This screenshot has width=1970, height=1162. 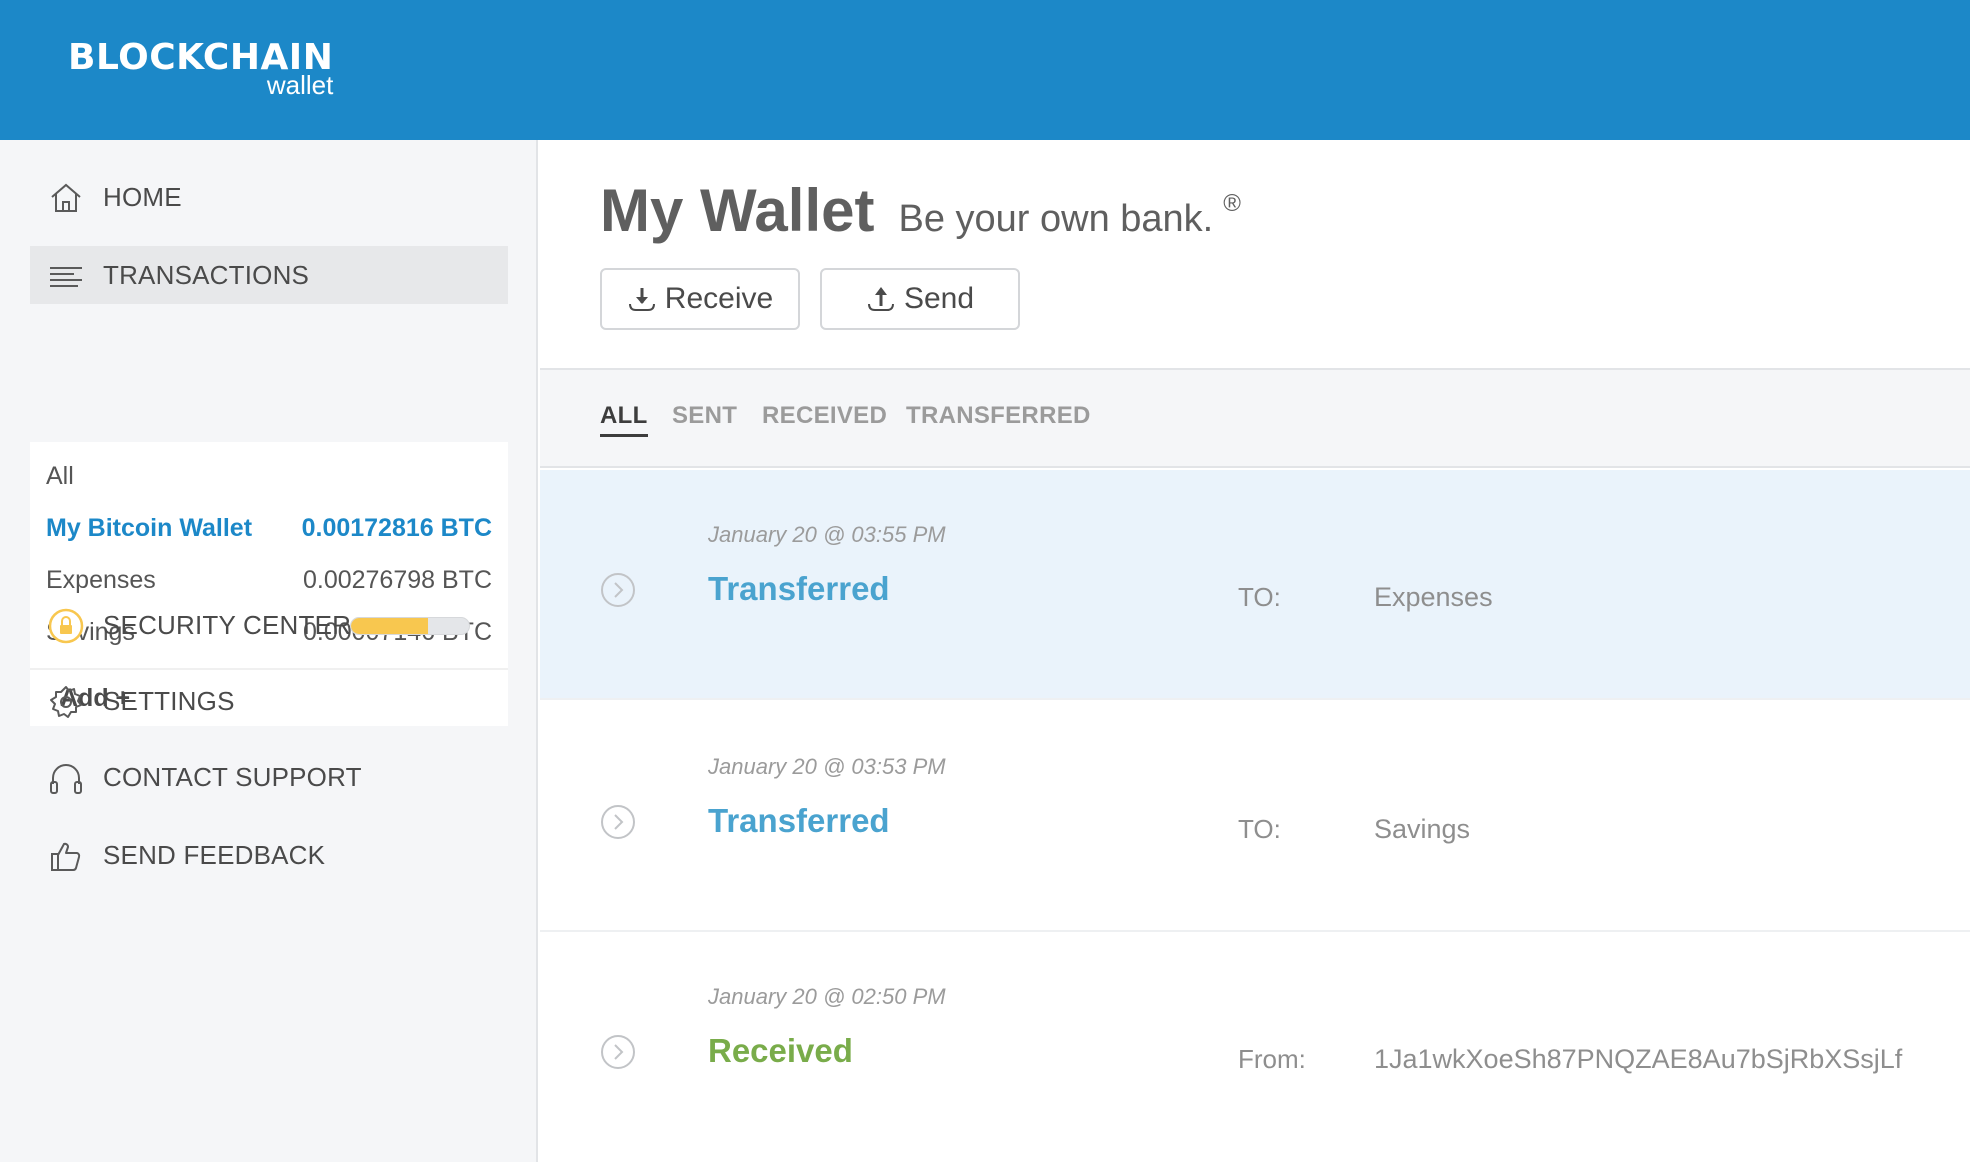 What do you see at coordinates (880, 299) in the screenshot?
I see `upload-icon` at bounding box center [880, 299].